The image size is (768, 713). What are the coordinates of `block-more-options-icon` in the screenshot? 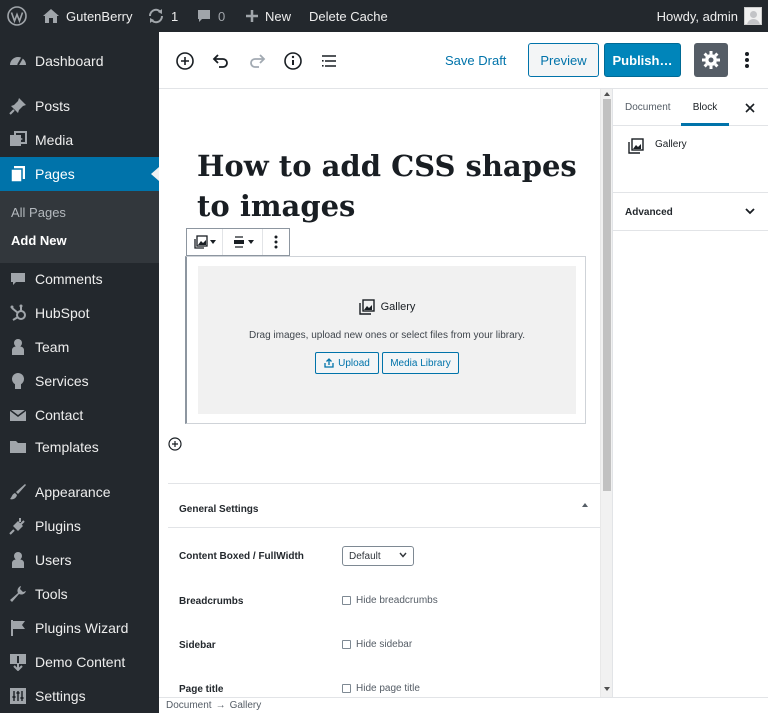 It's located at (276, 242).